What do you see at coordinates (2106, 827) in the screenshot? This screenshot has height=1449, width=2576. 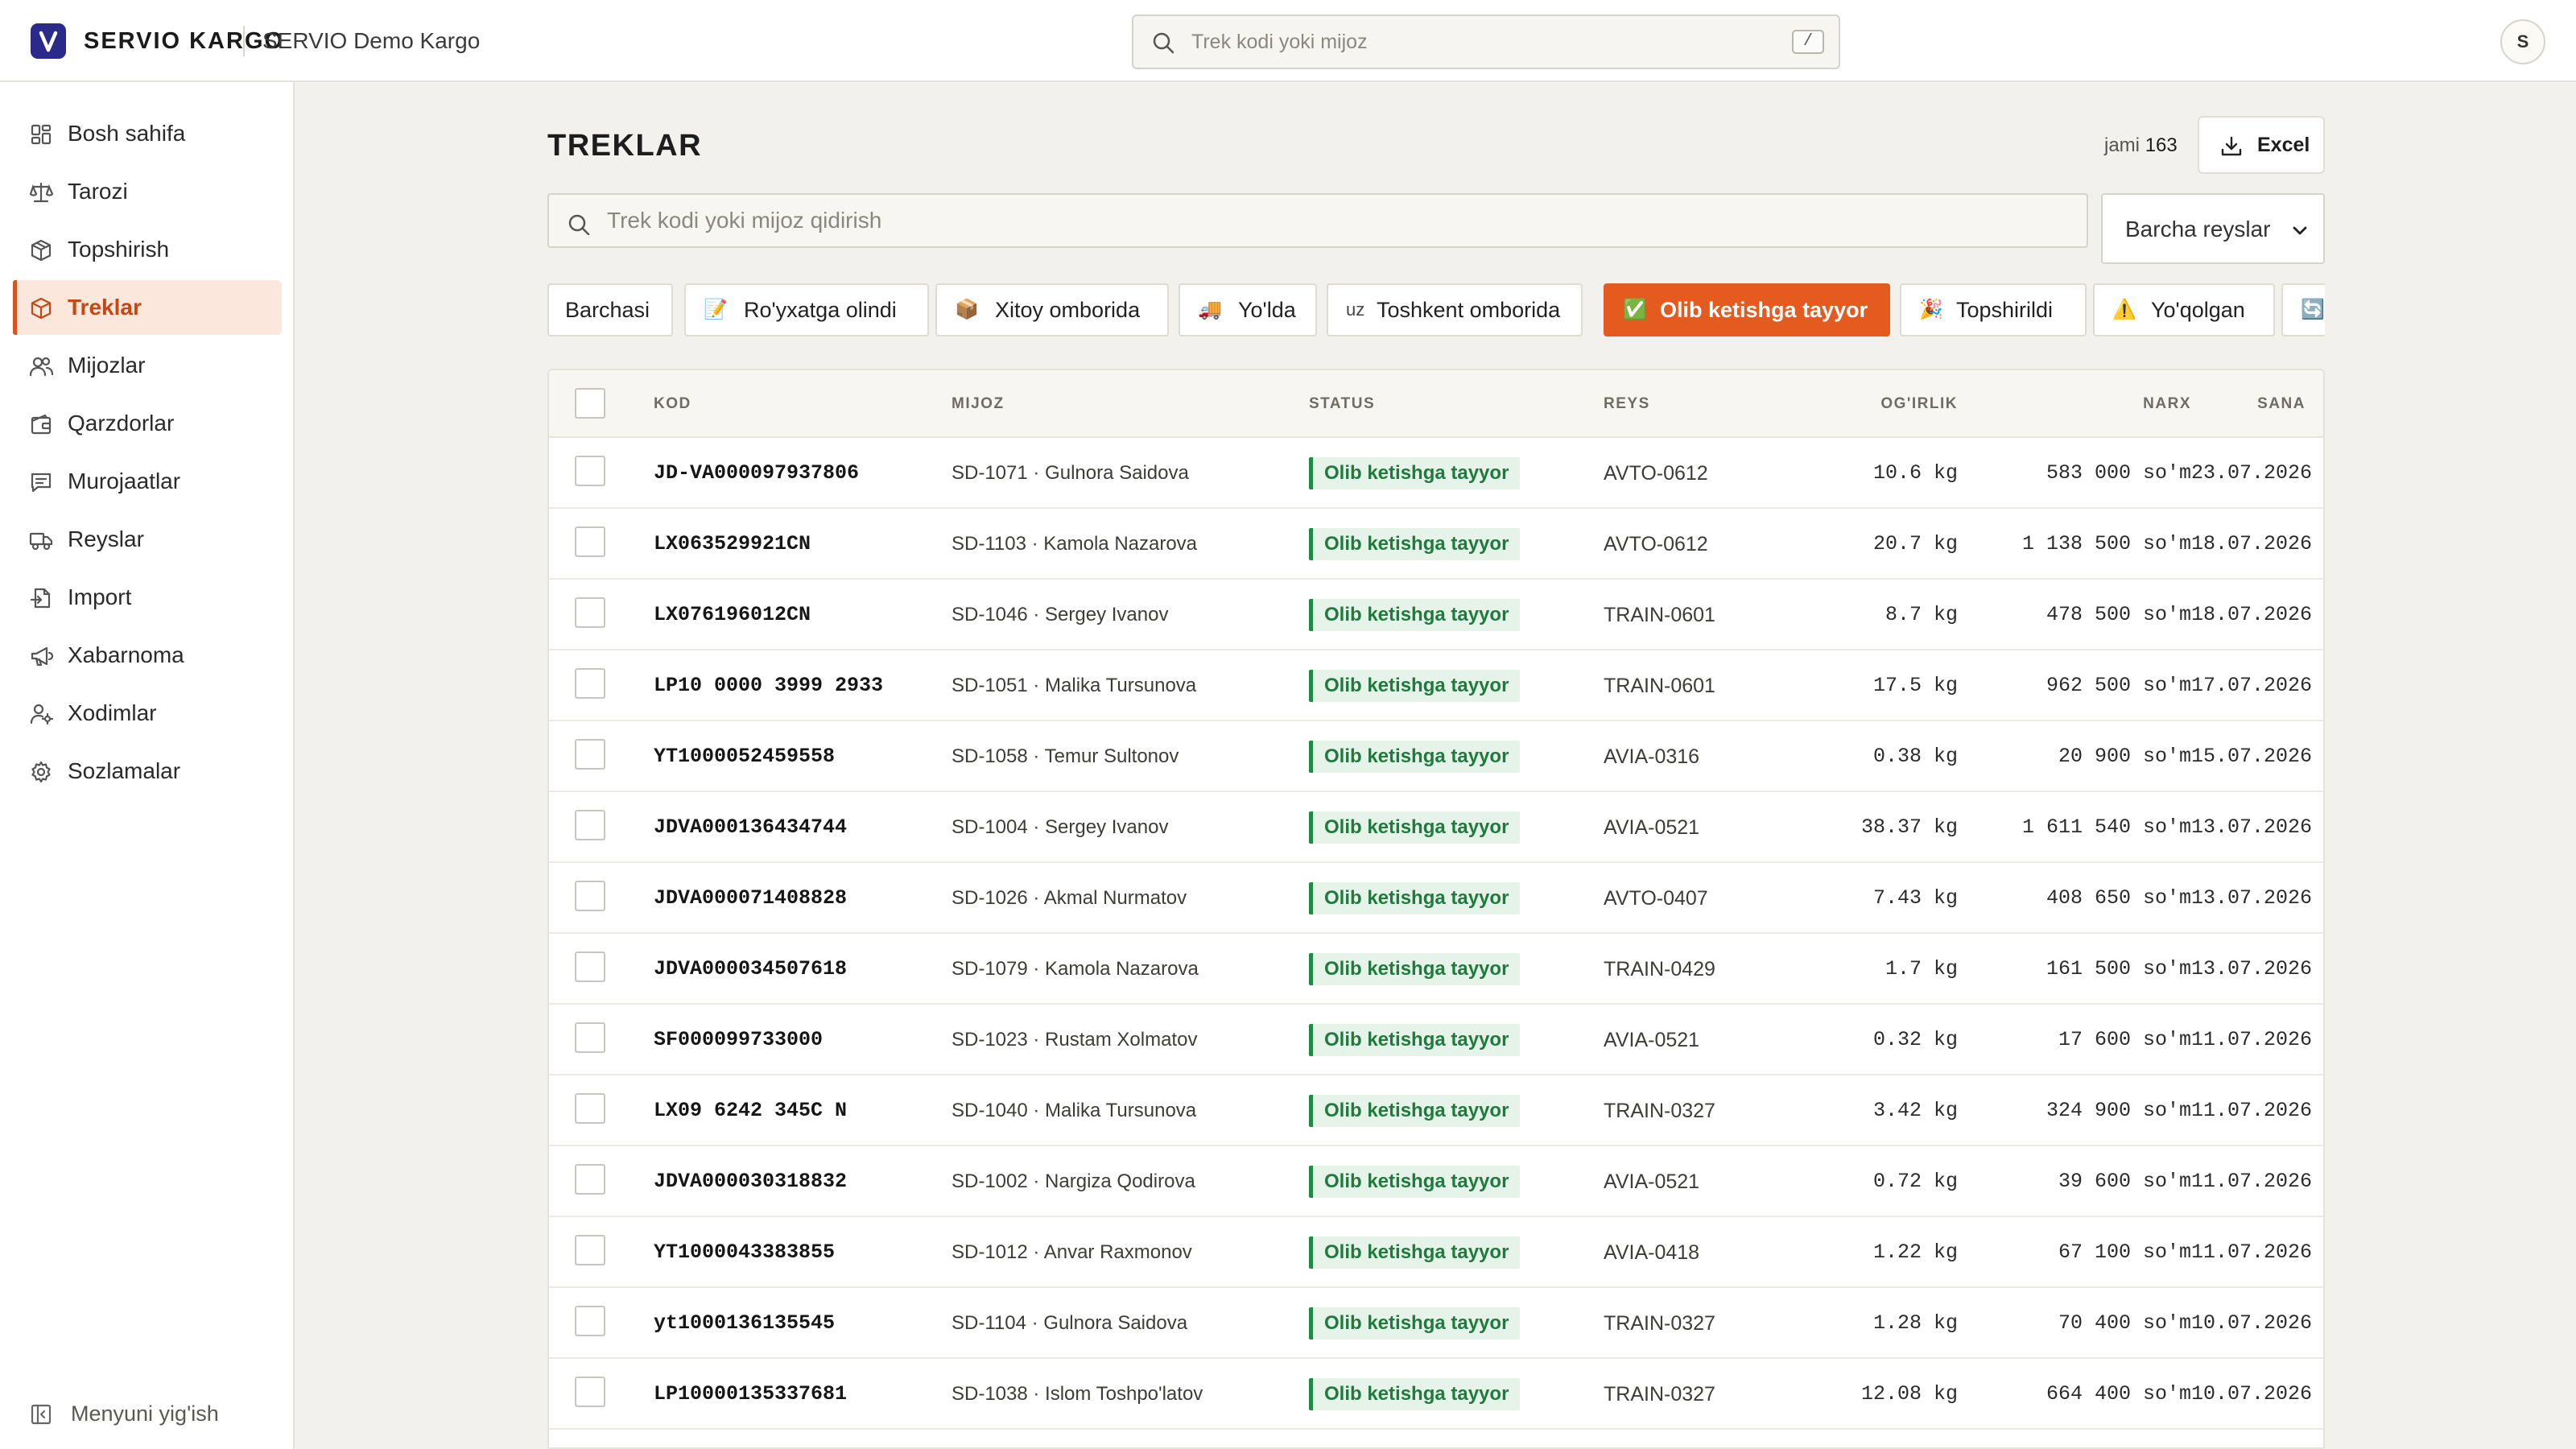 I see `price-value: 1 611 540 so'm` at bounding box center [2106, 827].